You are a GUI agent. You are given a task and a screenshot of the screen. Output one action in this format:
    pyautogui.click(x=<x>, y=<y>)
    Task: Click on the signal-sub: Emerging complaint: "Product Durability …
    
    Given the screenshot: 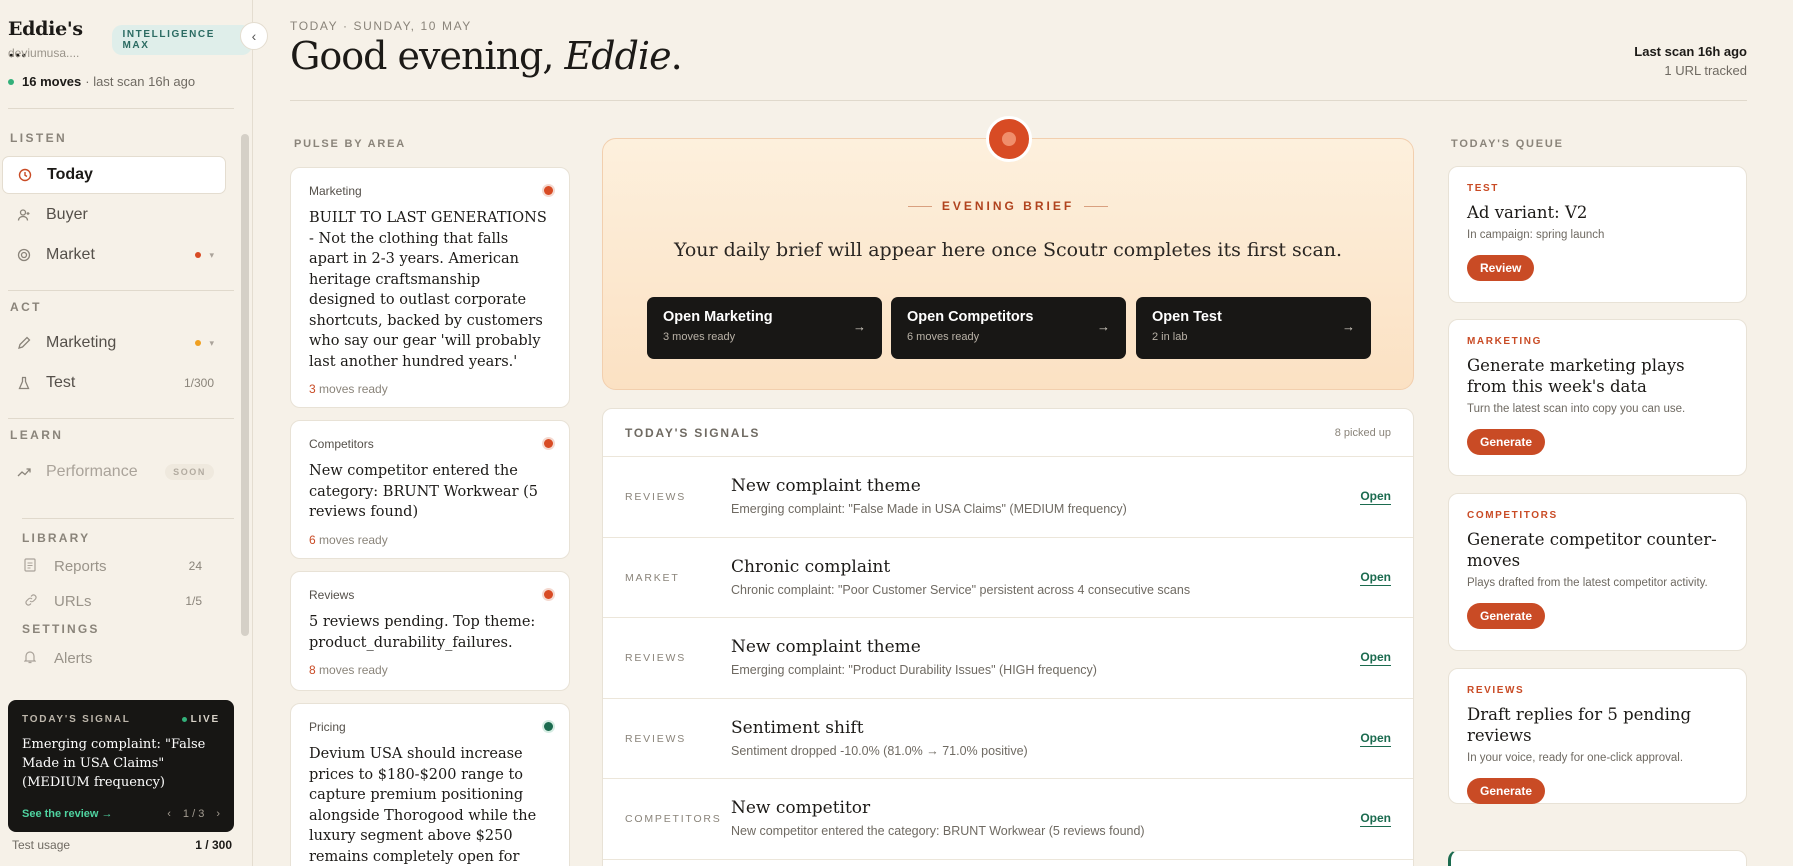 What is the action you would take?
    pyautogui.click(x=914, y=670)
    